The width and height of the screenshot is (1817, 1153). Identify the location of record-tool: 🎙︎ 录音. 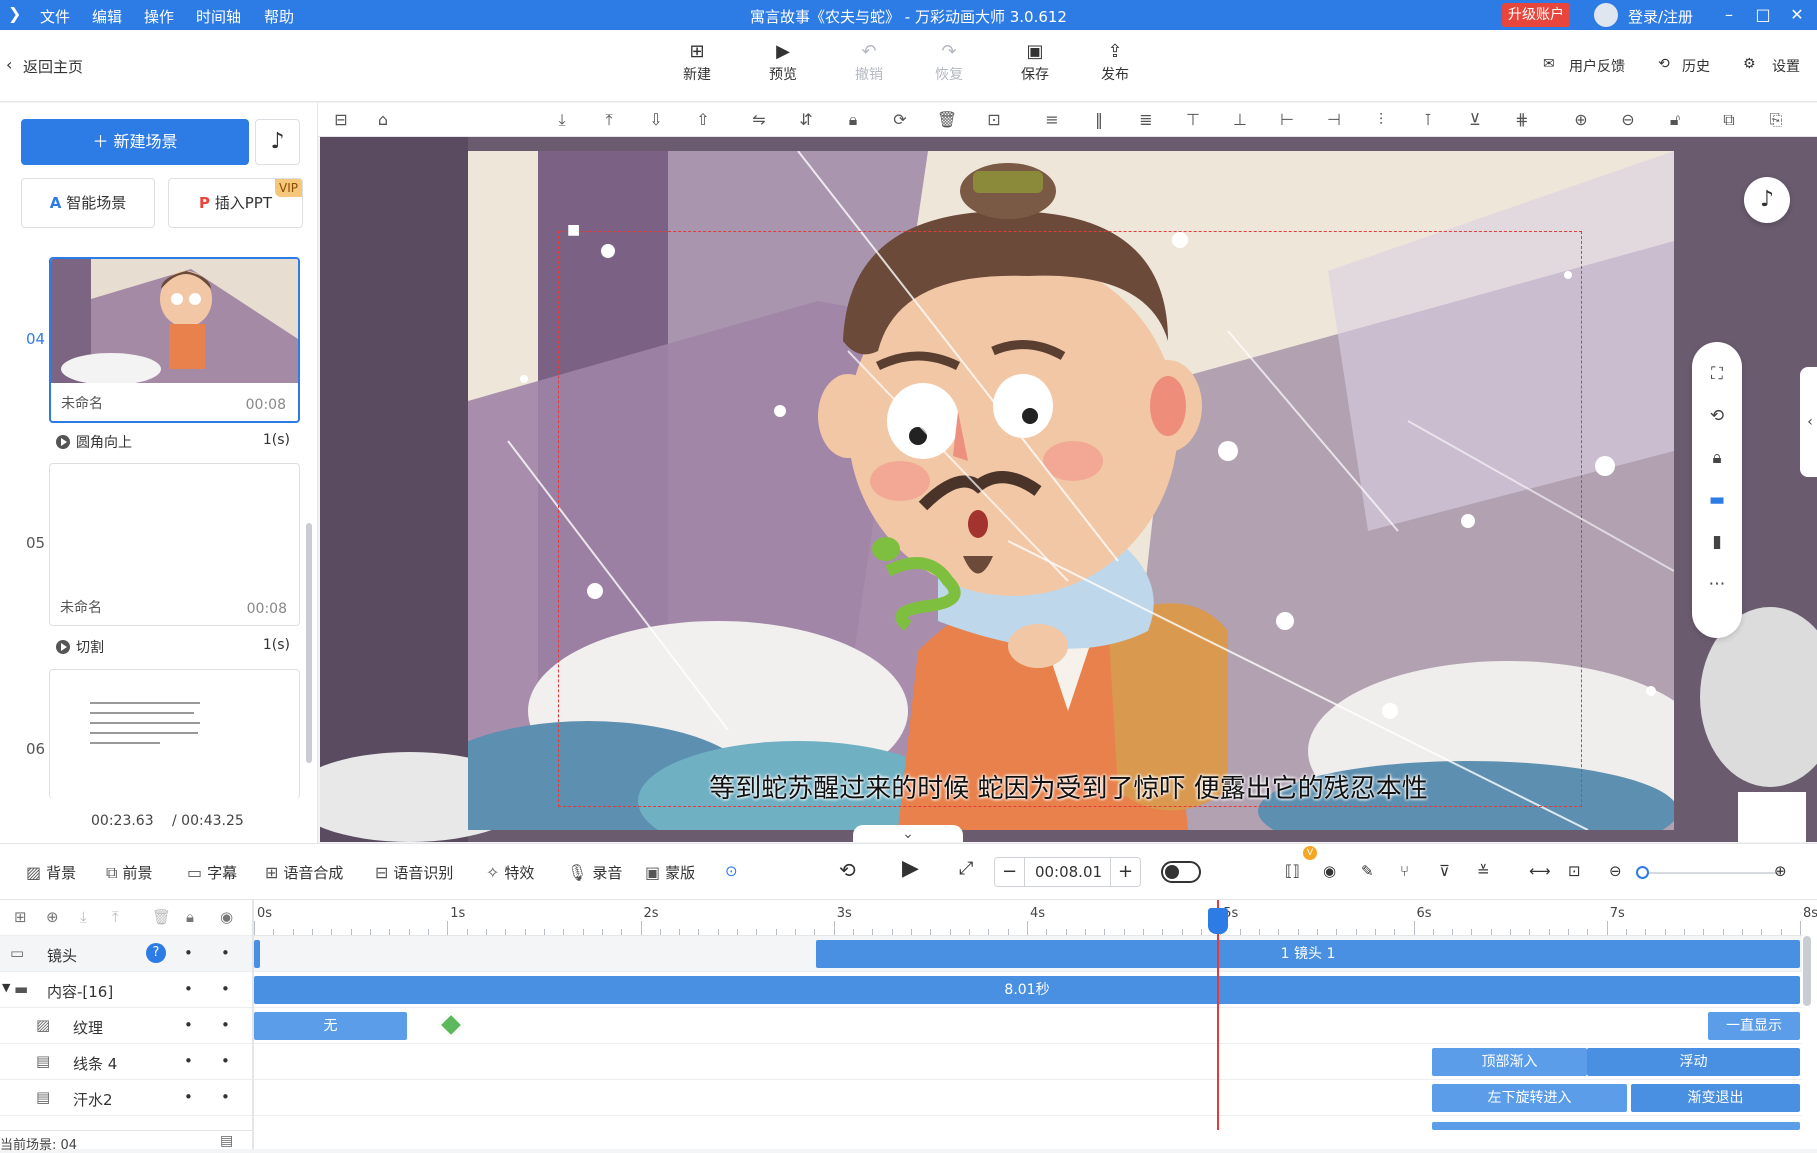
(594, 872).